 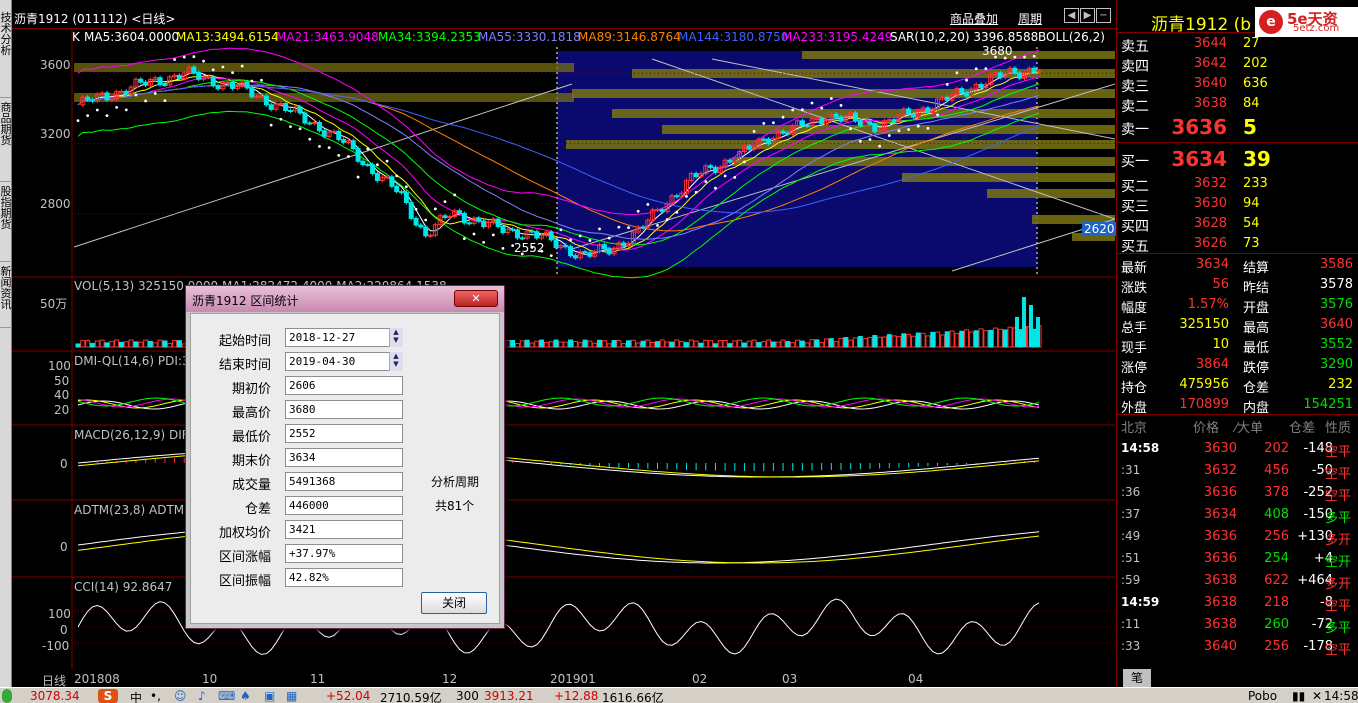 I want to click on keyboard-icon: ⌨, so click(x=226, y=696).